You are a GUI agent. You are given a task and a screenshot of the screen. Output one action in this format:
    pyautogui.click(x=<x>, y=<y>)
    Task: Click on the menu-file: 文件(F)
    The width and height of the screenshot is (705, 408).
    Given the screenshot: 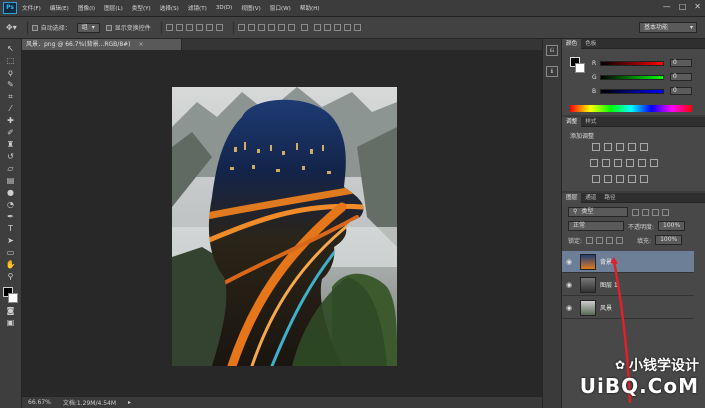 What is the action you would take?
    pyautogui.click(x=31, y=8)
    